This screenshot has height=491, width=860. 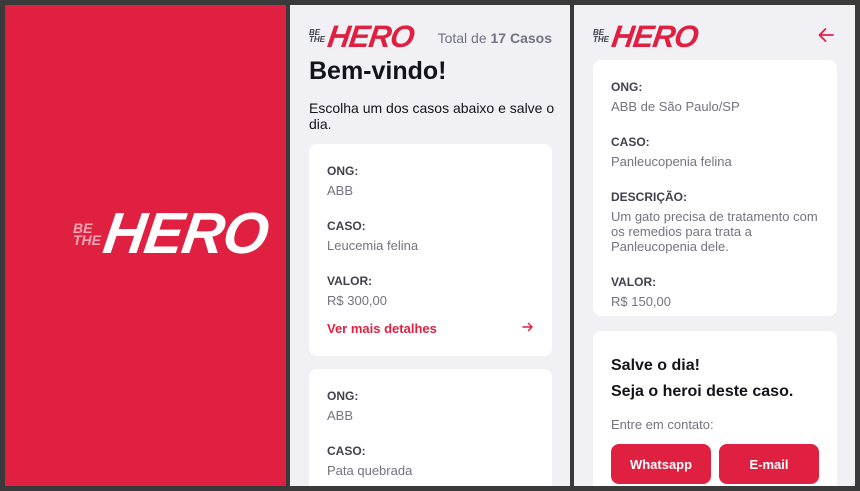 I want to click on cta-title-line-1: Salve o dia!, so click(x=655, y=365).